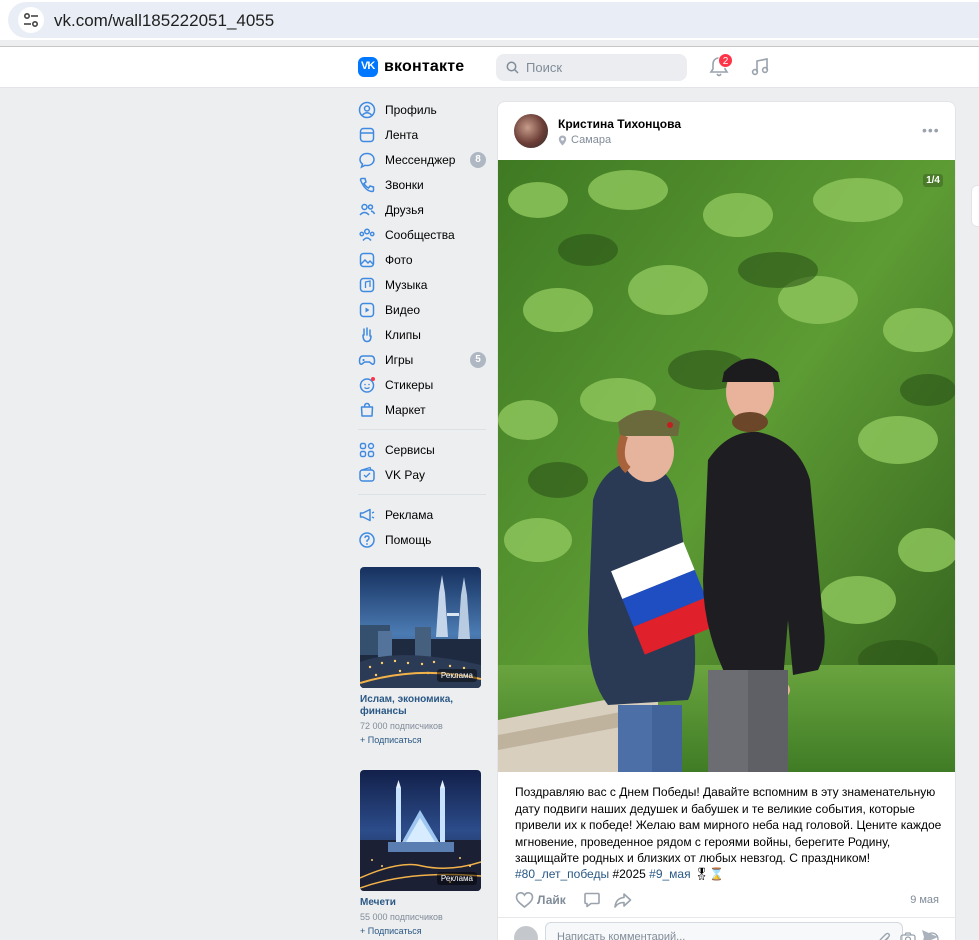  Describe the element at coordinates (367, 474) in the screenshot. I see `vkpay-icon` at that location.